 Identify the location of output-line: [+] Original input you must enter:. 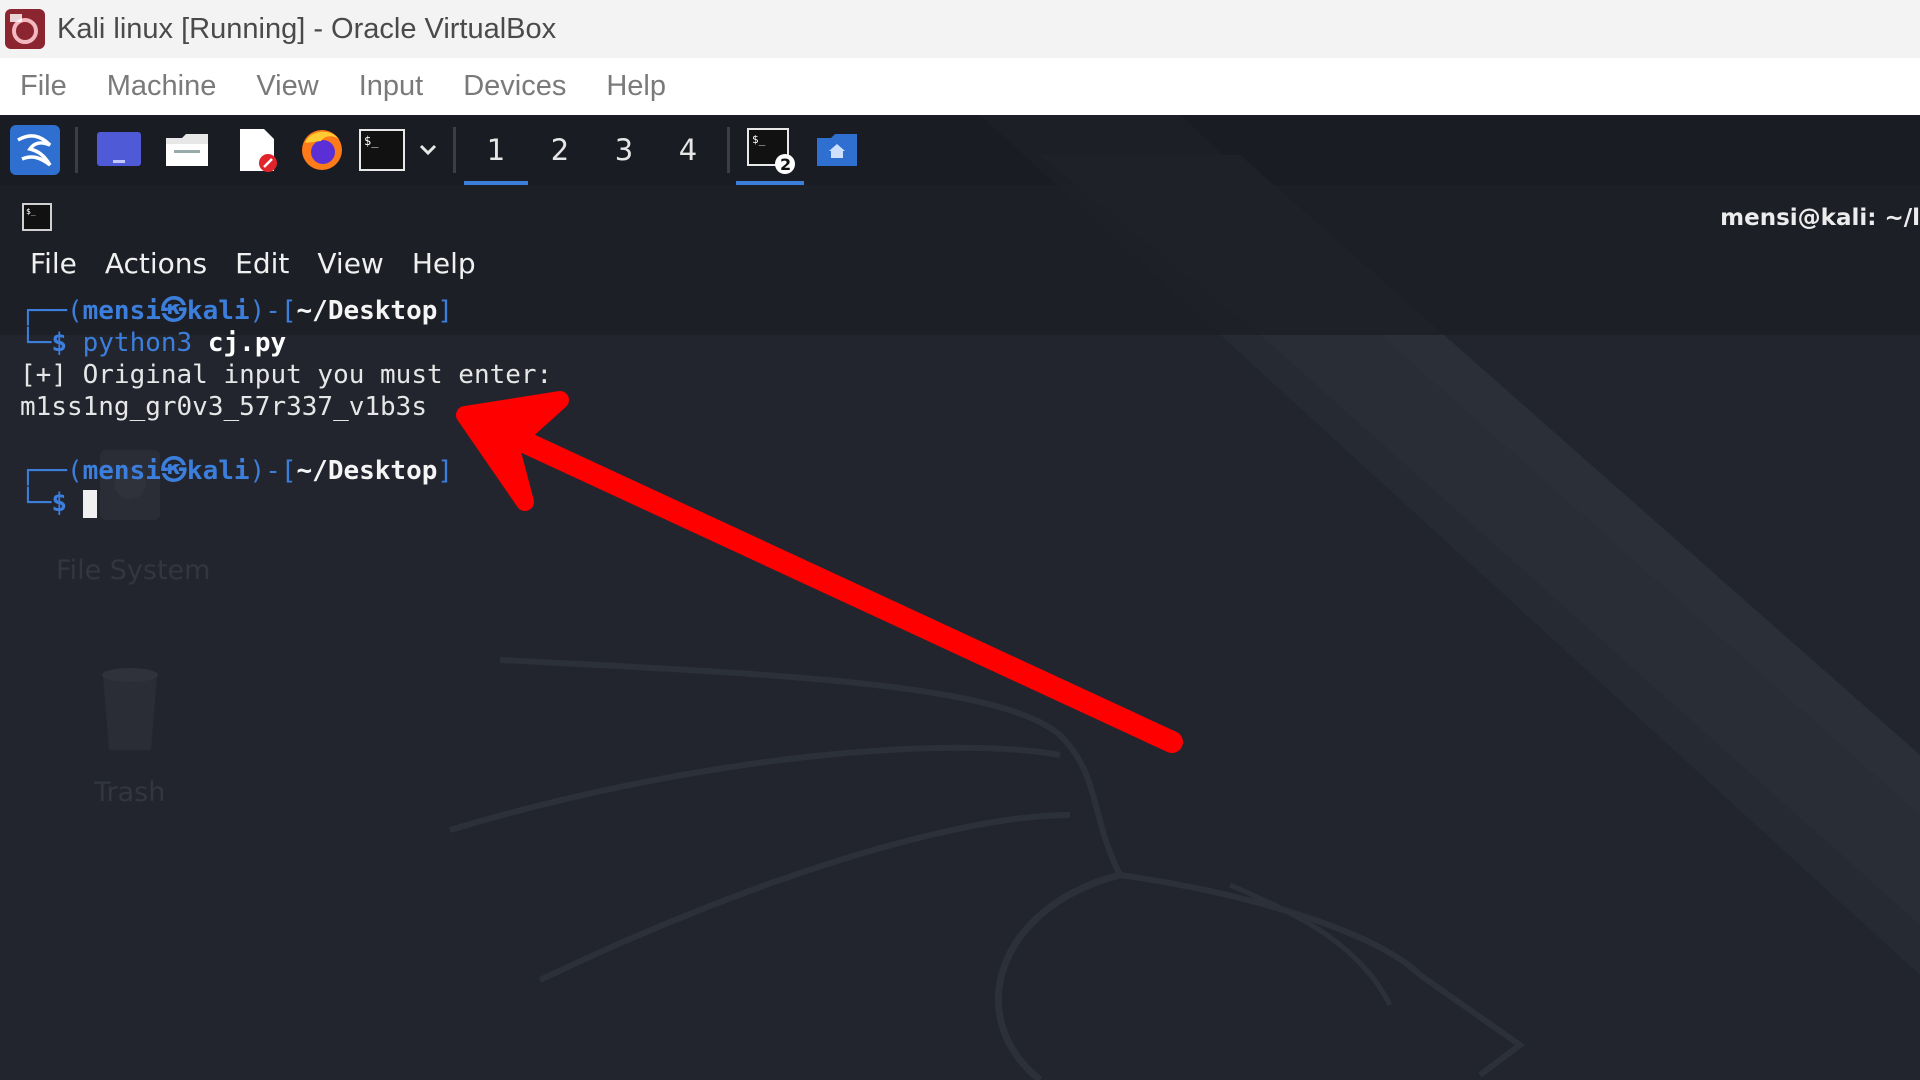
(286, 375).